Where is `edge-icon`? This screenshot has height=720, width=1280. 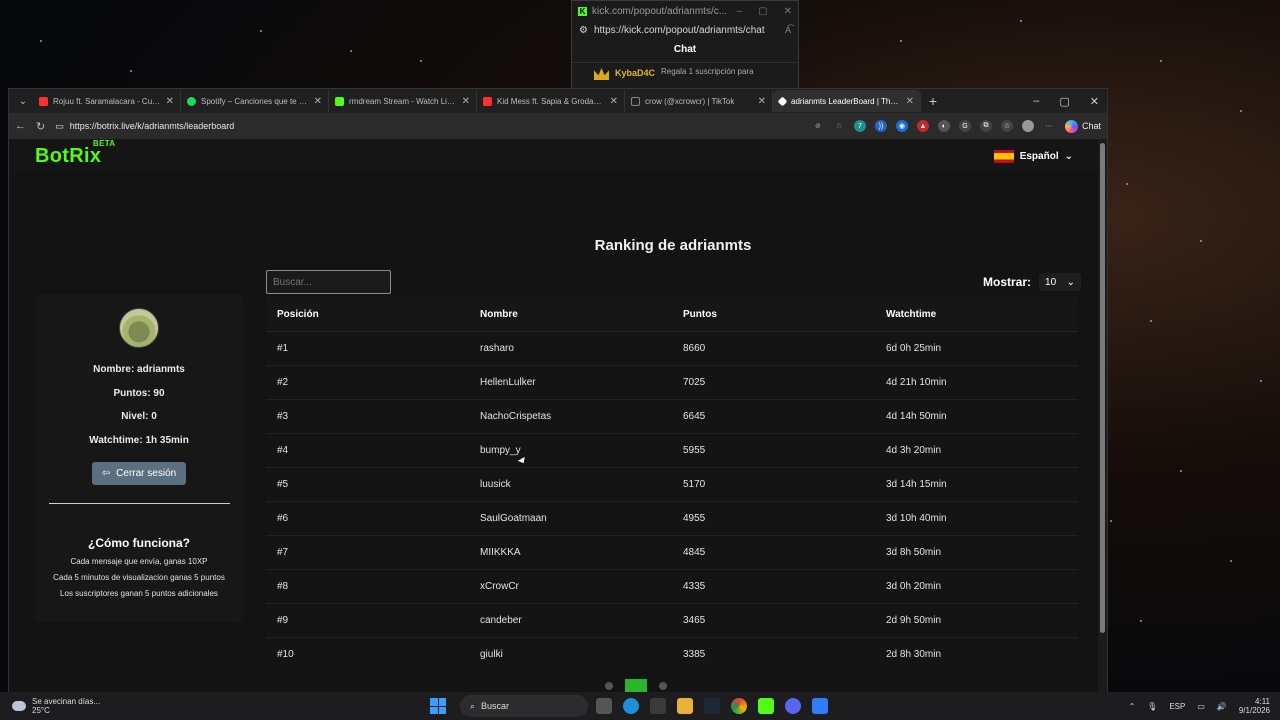 edge-icon is located at coordinates (631, 706).